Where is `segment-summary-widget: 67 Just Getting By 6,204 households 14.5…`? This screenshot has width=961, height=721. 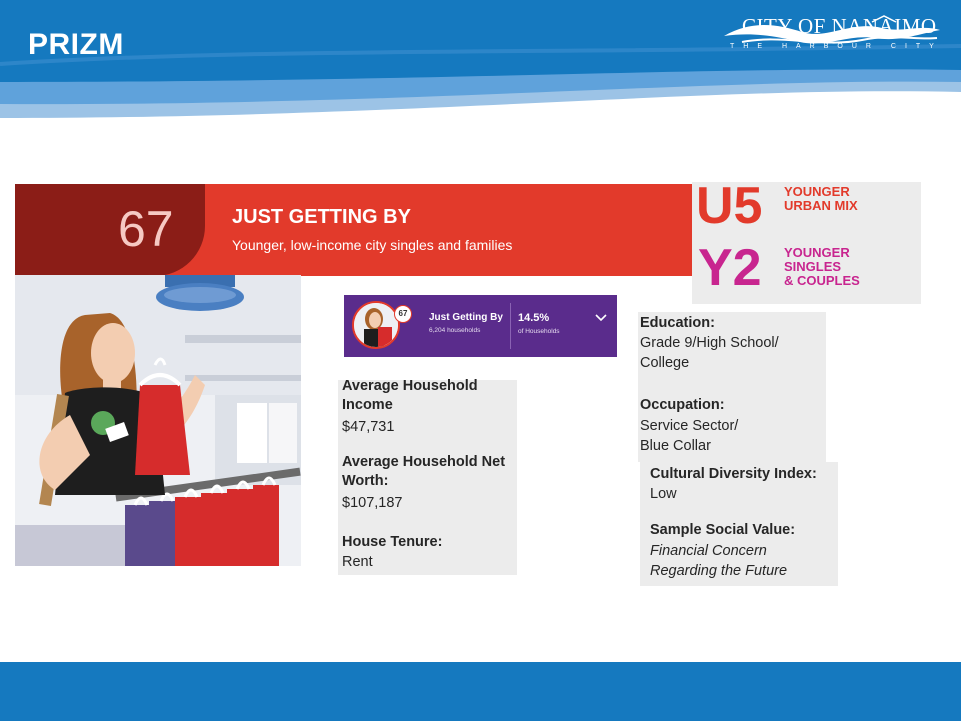
segment-summary-widget: 67 Just Getting By 6,204 households 14.5… is located at coordinates (480, 326).